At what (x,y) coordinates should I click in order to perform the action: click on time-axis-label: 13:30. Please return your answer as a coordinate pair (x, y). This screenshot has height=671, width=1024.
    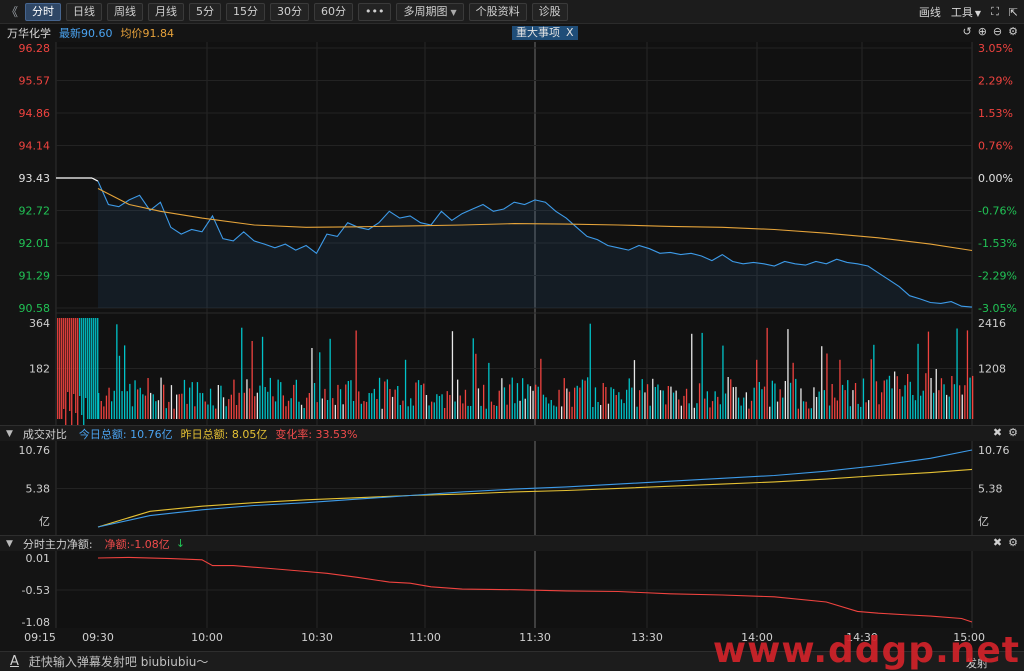
    Looking at the image, I should click on (647, 637).